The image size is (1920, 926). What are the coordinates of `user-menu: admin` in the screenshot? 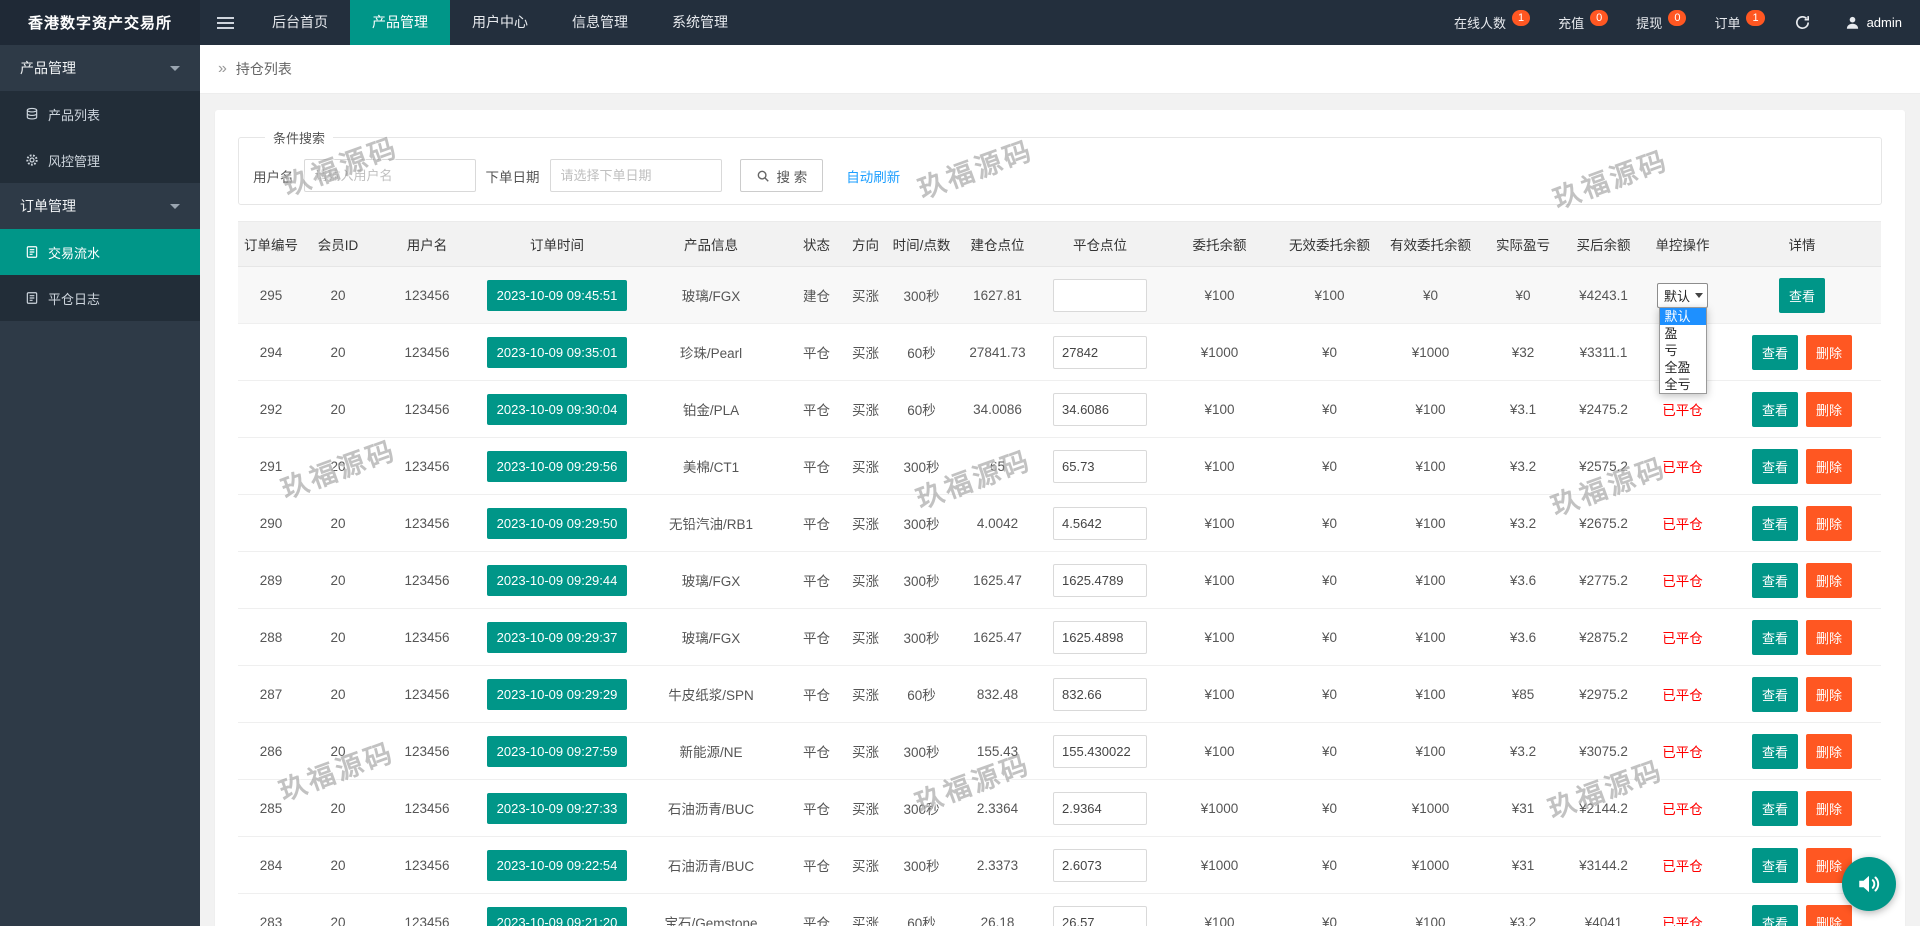 It's located at (1873, 22).